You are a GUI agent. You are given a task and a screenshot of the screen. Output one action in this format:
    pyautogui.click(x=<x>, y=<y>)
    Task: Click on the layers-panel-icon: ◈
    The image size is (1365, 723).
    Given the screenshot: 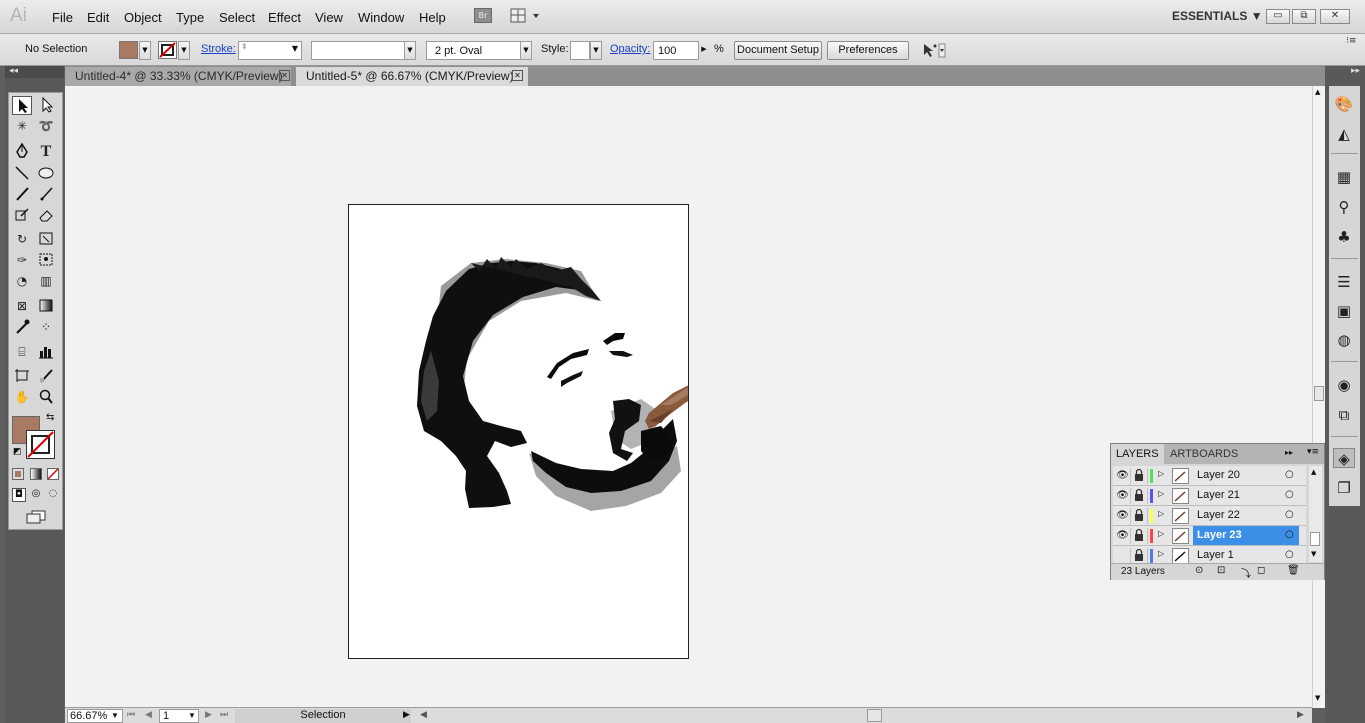 What is the action you would take?
    pyautogui.click(x=1344, y=458)
    